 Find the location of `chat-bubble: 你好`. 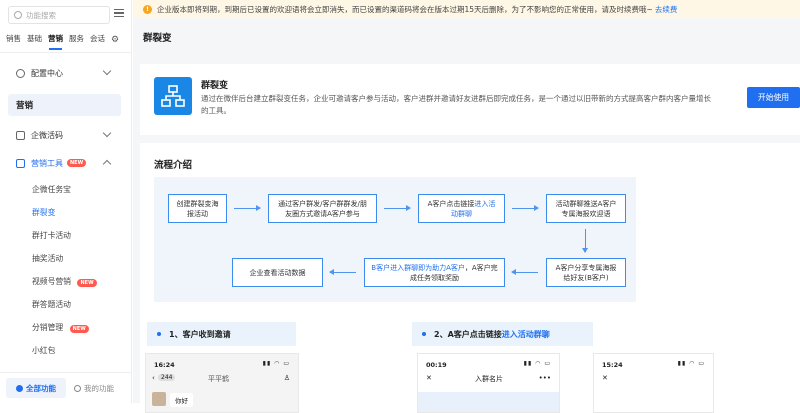

chat-bubble: 你好 is located at coordinates (181, 400).